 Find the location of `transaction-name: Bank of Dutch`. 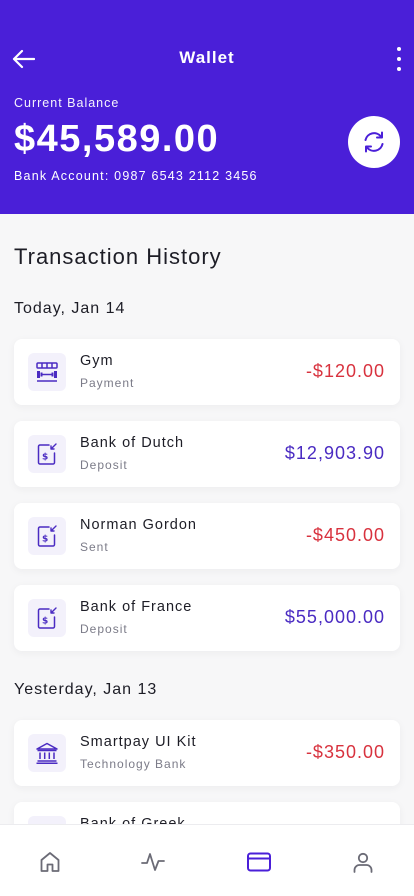

transaction-name: Bank of Dutch is located at coordinates (132, 443).